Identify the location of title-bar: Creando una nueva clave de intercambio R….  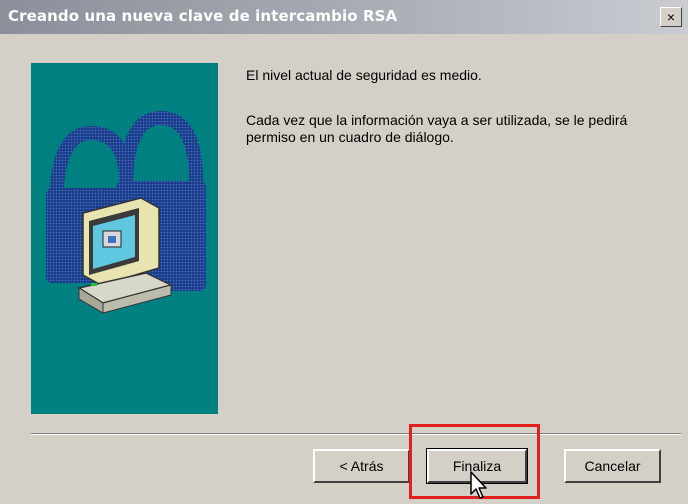
(344, 17).